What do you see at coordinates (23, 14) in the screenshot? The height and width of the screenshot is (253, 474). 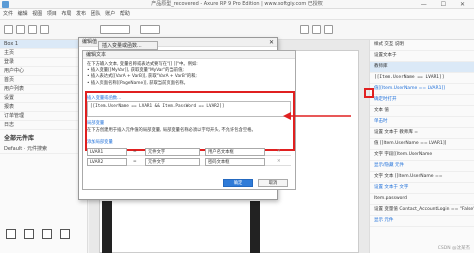 I see `menu-edit: 编辑` at bounding box center [23, 14].